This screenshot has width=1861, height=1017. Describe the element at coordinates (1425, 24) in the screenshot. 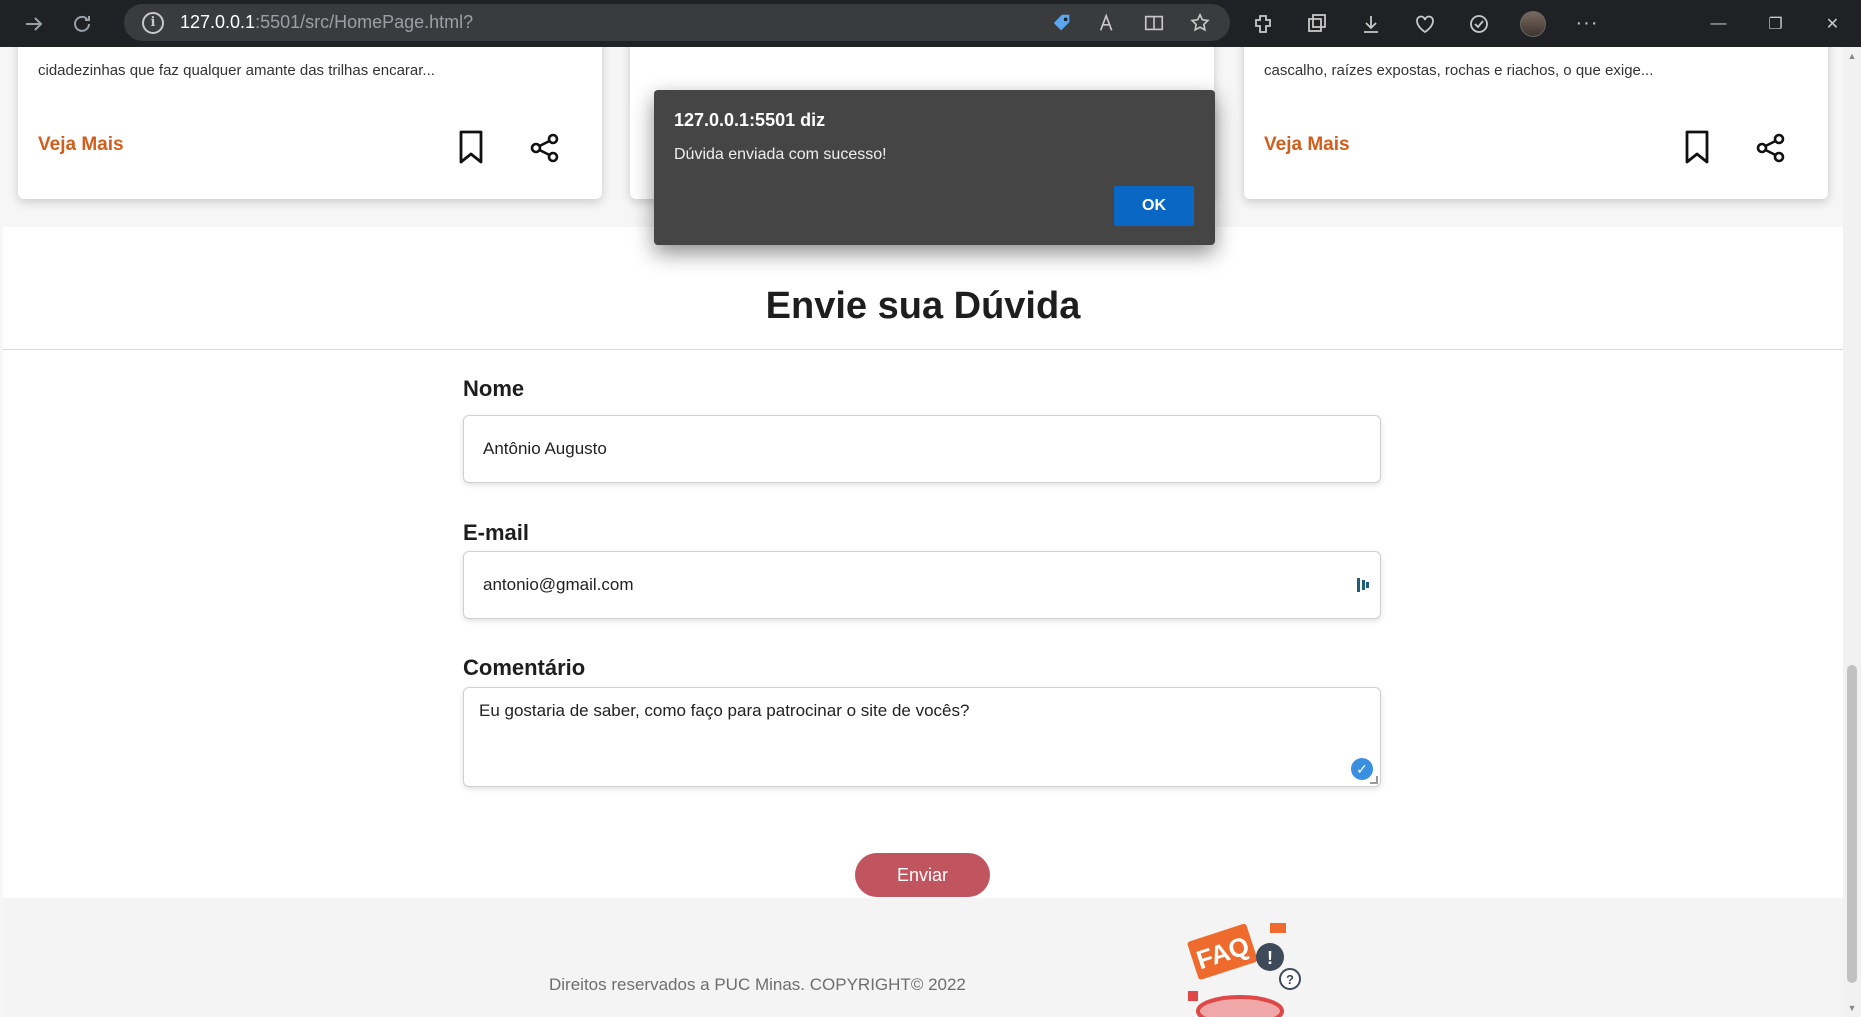

I see `browser-essentials-icon` at that location.